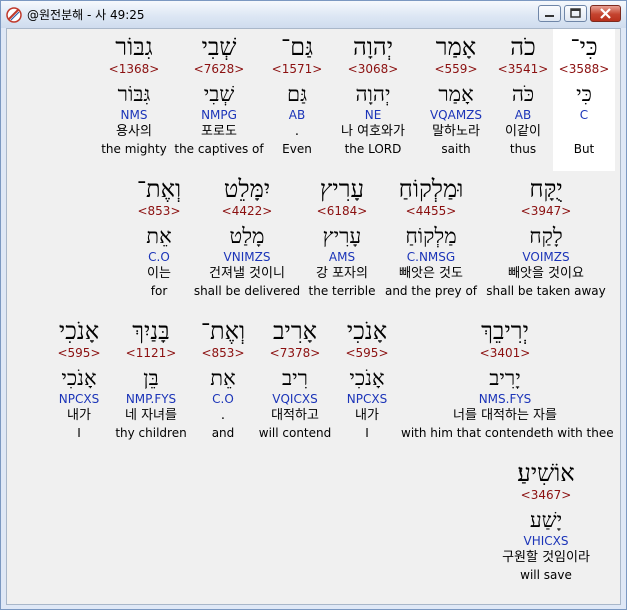 This screenshot has width=627, height=610. Describe the element at coordinates (505, 399) in the screenshot. I see `morphology-code: NMS.FYS` at that location.